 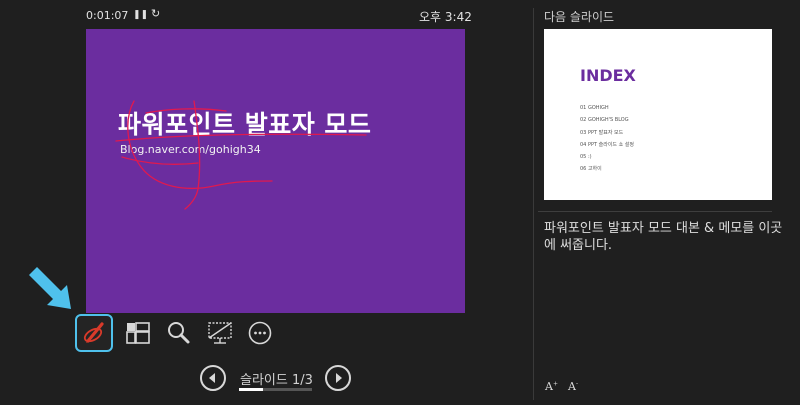 I want to click on decrease-font-button: A-, so click(x=573, y=386).